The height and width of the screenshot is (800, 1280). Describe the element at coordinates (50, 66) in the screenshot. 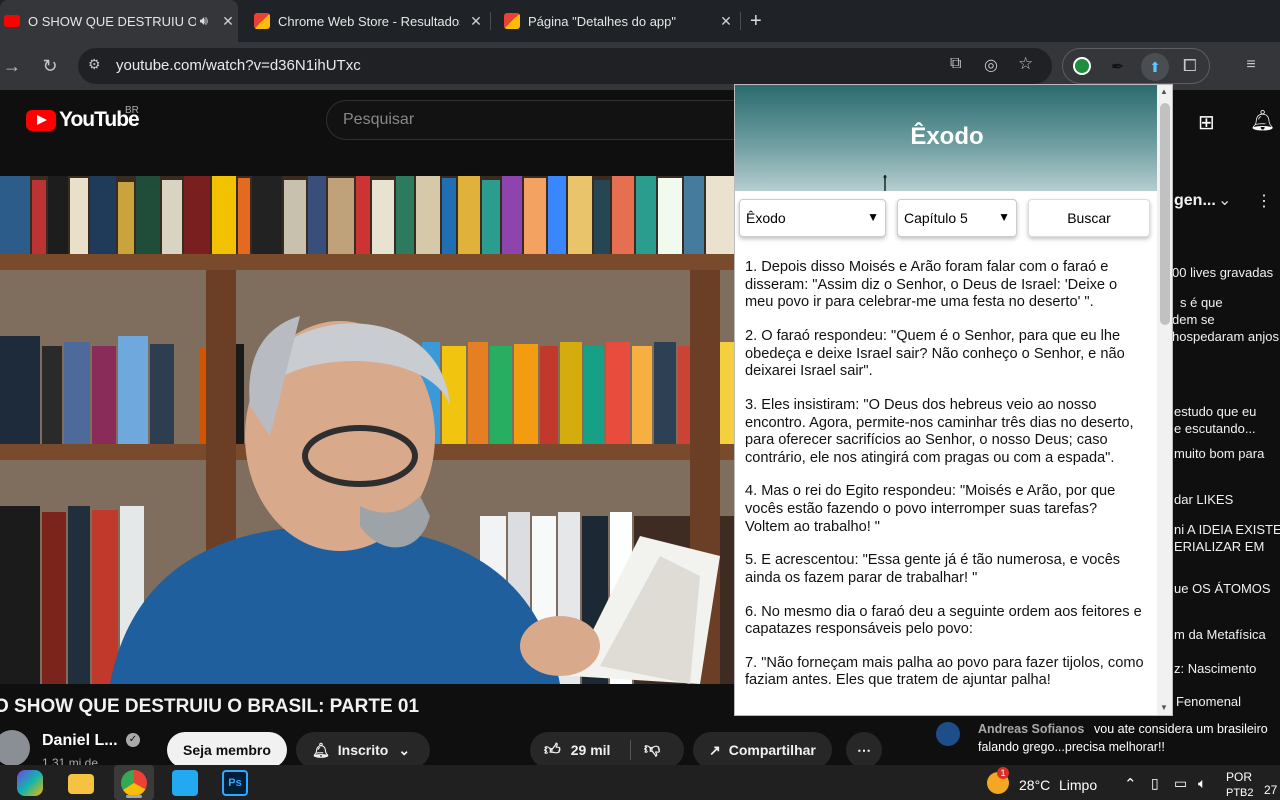

I see `reload-icon: ↻` at that location.